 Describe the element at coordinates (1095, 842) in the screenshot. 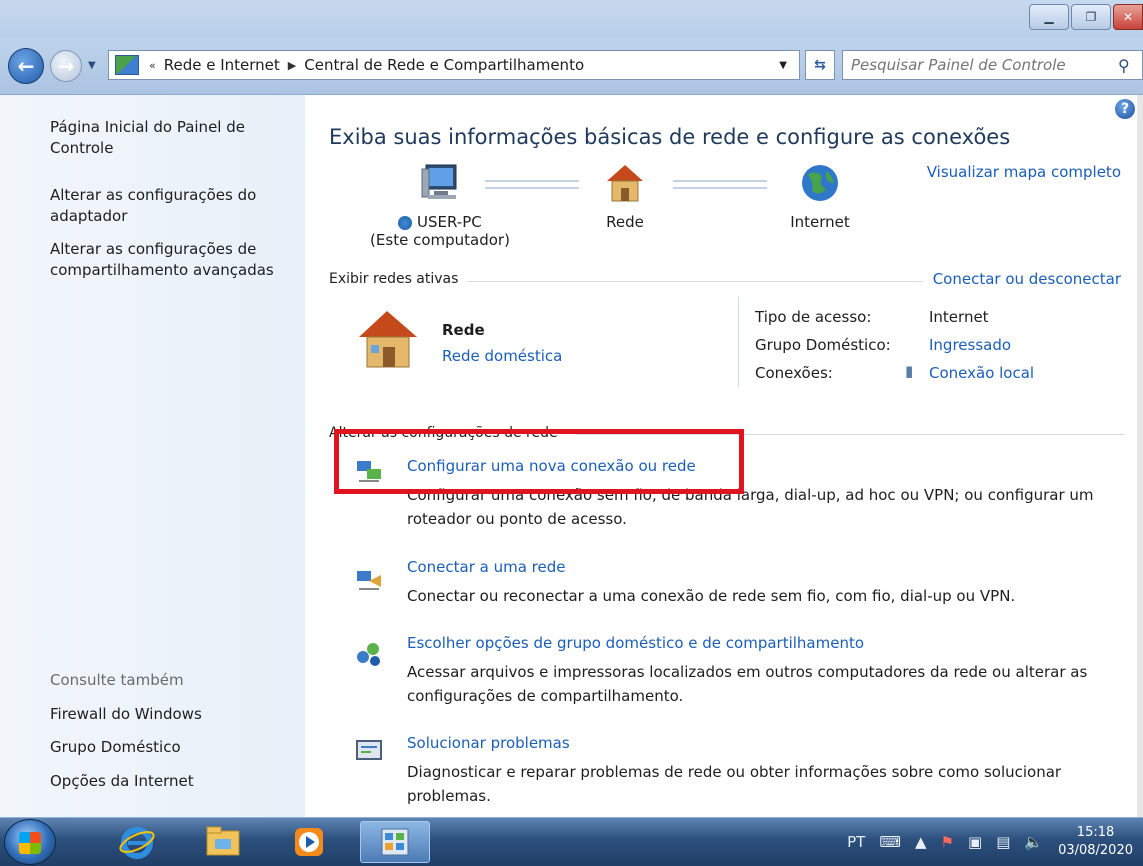

I see `clock: 15:18 03/08/2020` at that location.